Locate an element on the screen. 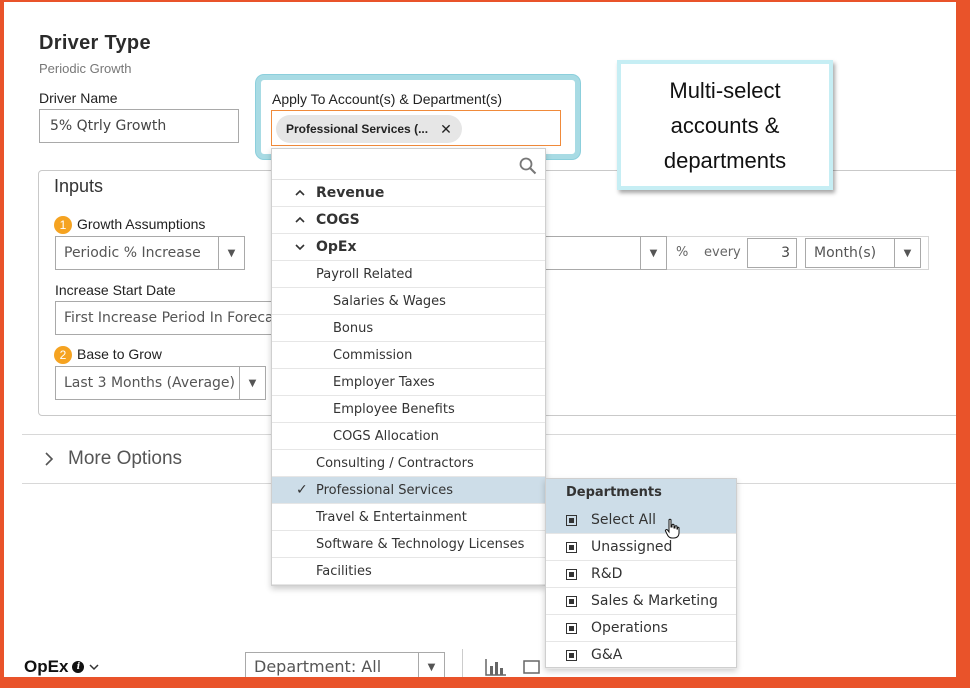  info-icon: i is located at coordinates (78, 667).